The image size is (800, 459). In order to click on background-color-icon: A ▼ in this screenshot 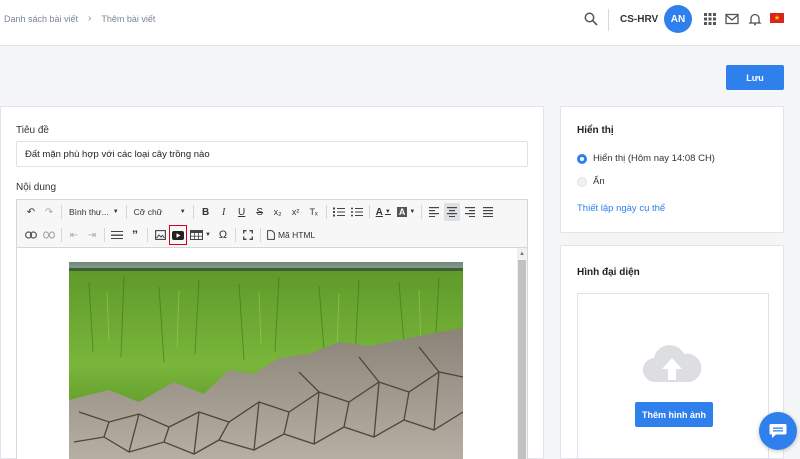, I will do `click(406, 212)`.